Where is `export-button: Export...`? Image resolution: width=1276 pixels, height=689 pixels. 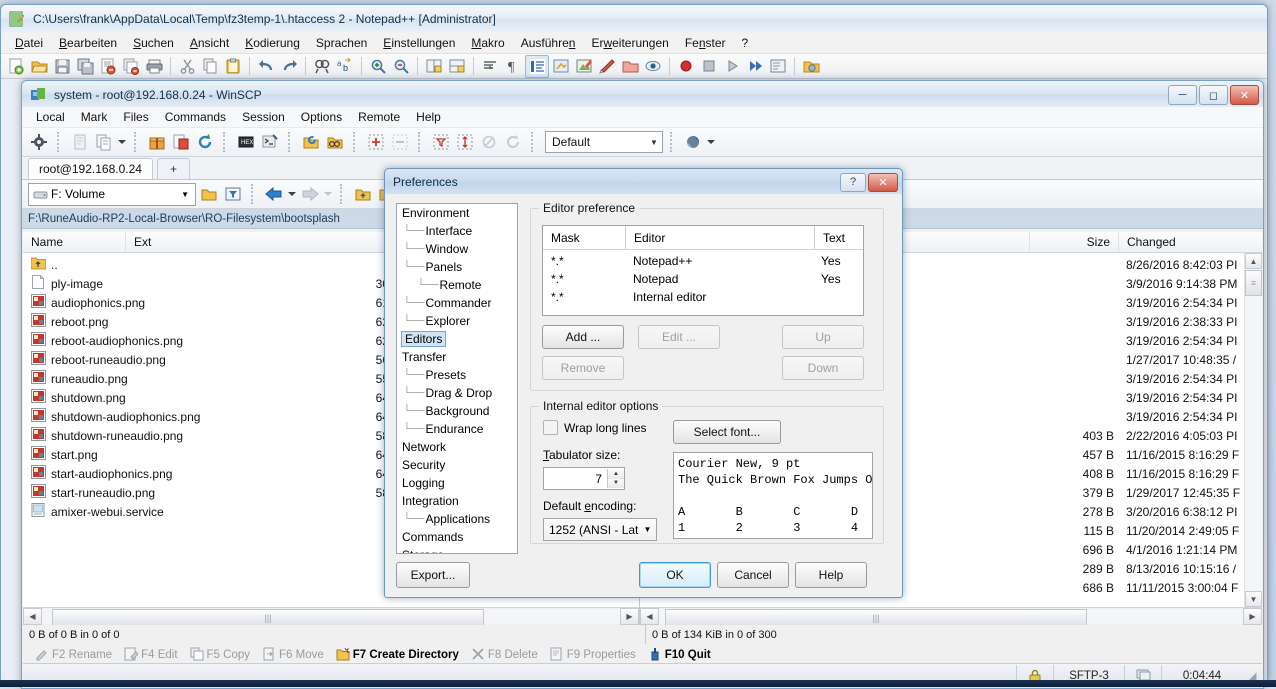
export-button: Export... is located at coordinates (433, 575).